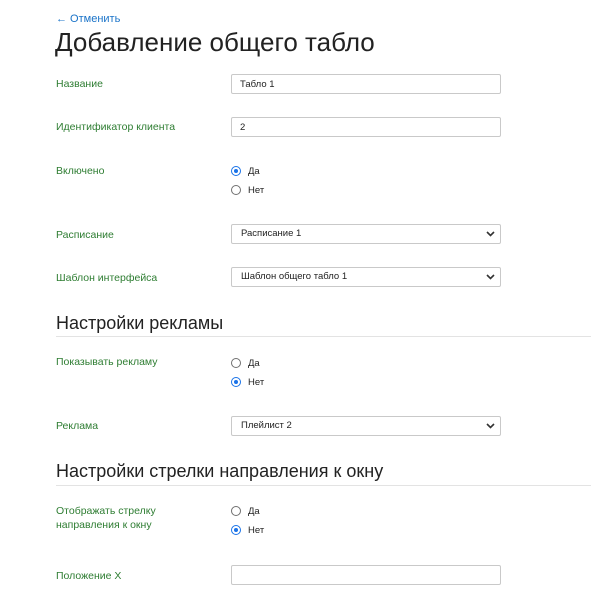 Image resolution: width=601 pixels, height=596 pixels. I want to click on position-x-label: Положение X, so click(89, 576).